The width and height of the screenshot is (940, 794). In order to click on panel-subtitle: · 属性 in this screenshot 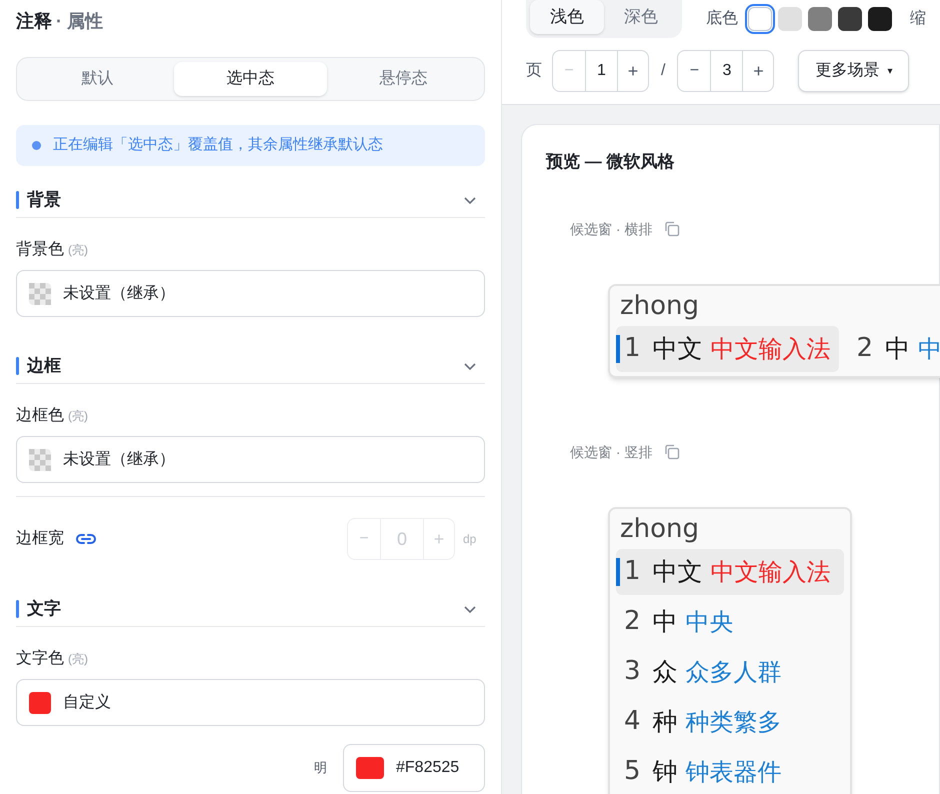, I will do `click(79, 21)`.